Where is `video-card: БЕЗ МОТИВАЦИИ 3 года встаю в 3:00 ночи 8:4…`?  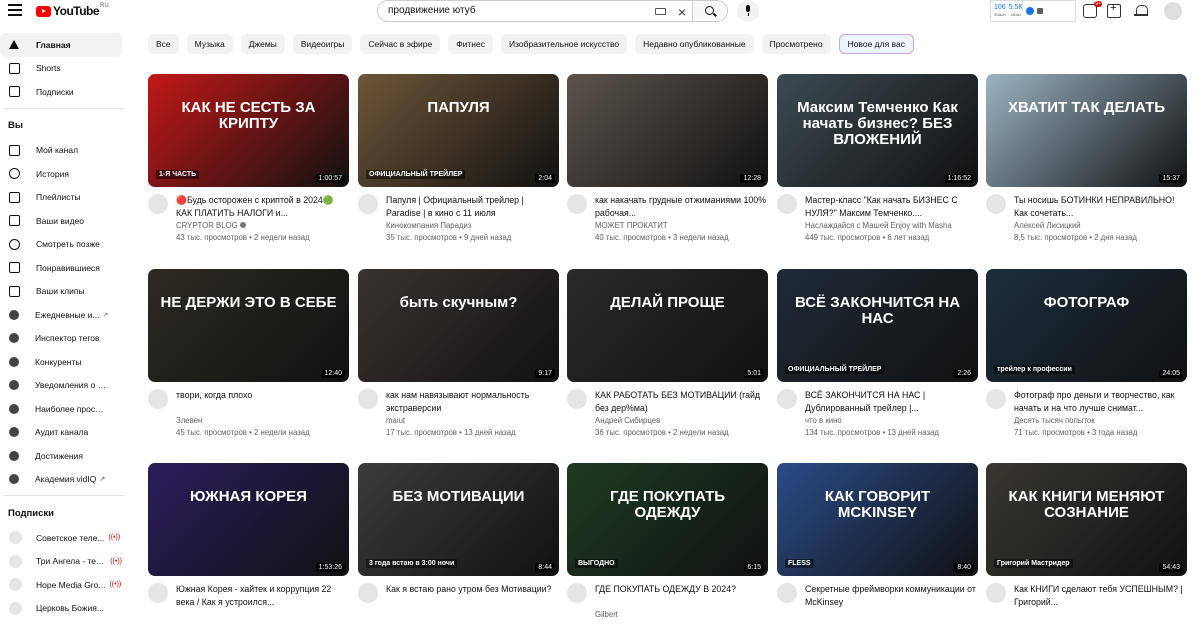 video-card: БЕЗ МОТИВАЦИИ 3 года встаю в 3:00 ночи 8:4… is located at coordinates (458, 551).